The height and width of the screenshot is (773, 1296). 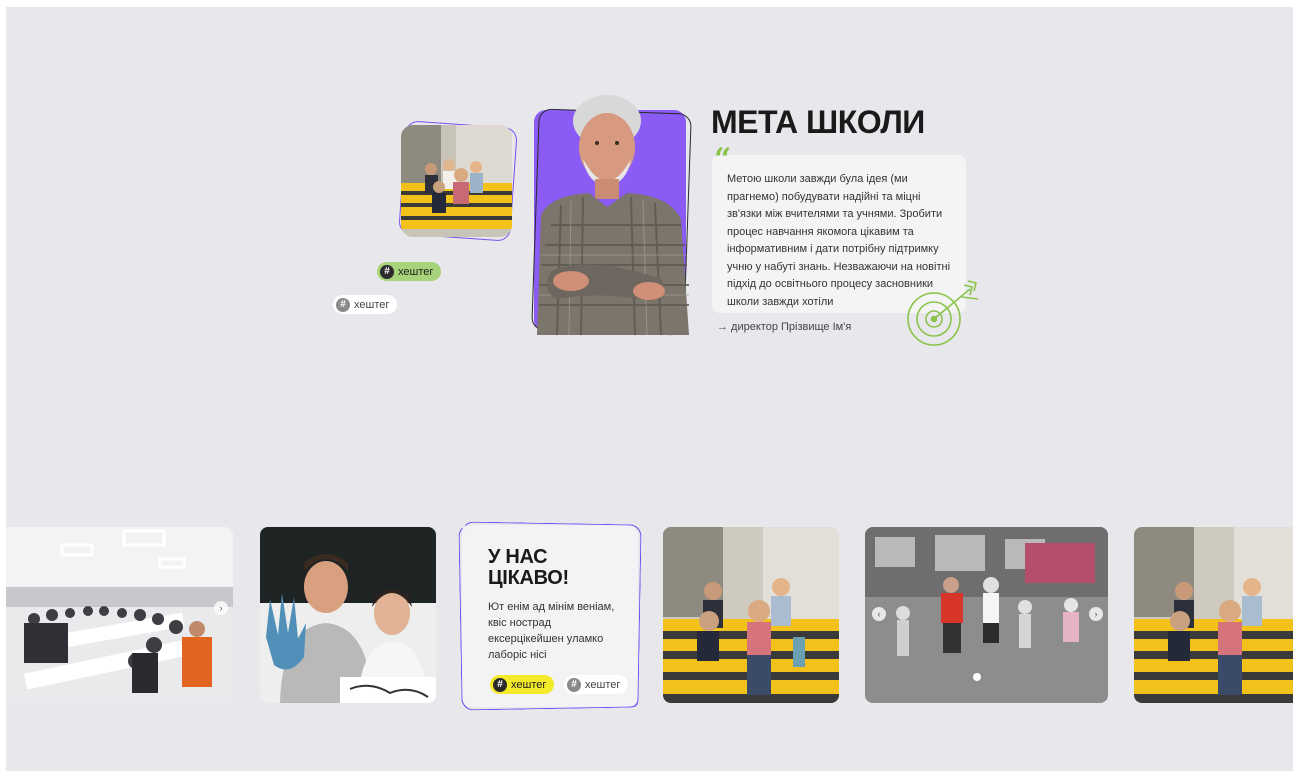 What do you see at coordinates (518, 557) in the screenshot?
I see `info-card-title-line: У НАС` at bounding box center [518, 557].